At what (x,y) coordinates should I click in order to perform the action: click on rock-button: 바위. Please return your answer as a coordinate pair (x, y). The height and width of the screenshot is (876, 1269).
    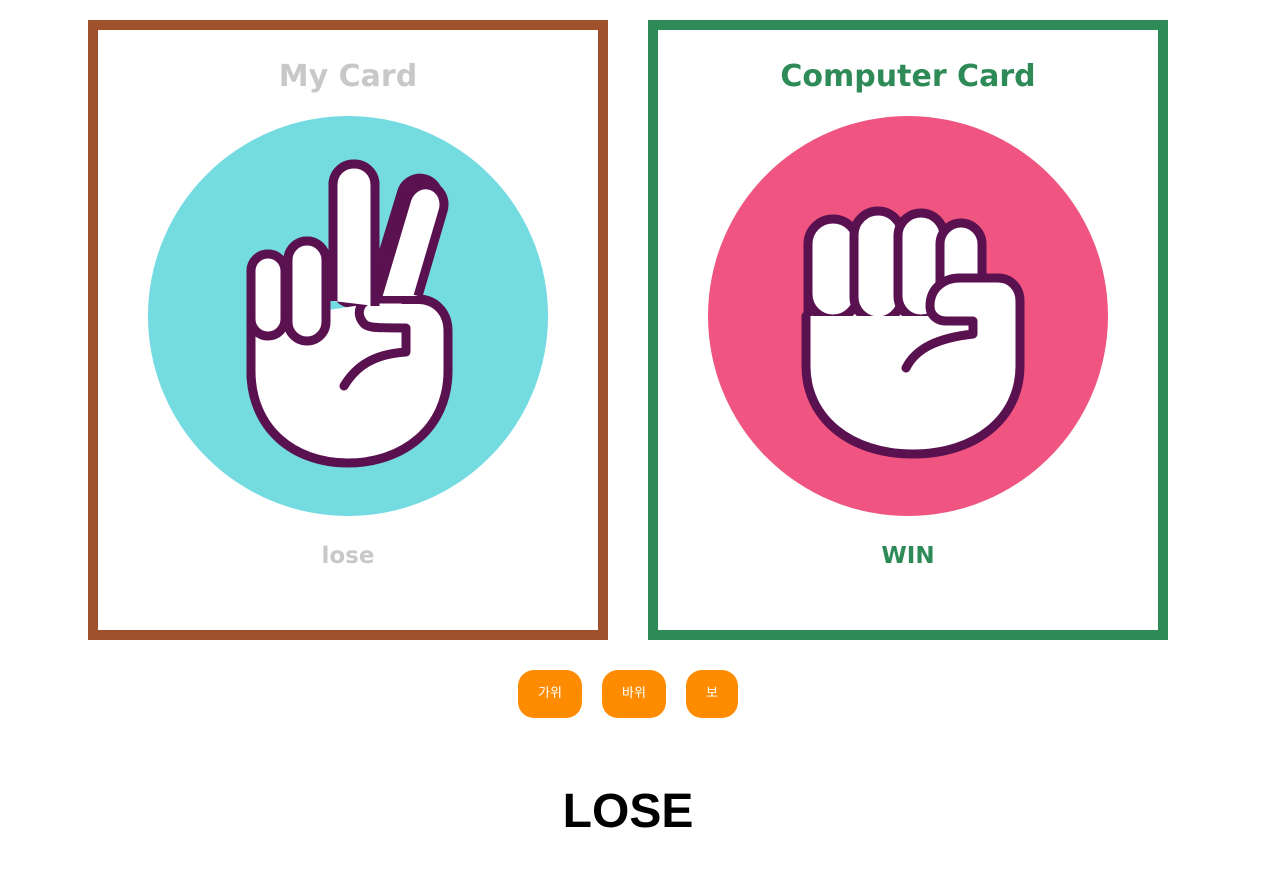
    Looking at the image, I should click on (634, 694).